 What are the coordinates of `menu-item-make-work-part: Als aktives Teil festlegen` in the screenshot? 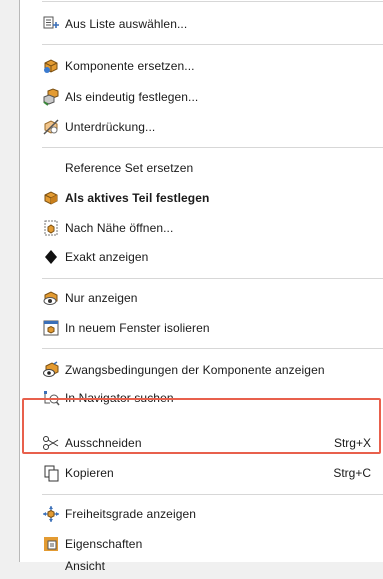 It's located at (201, 198).